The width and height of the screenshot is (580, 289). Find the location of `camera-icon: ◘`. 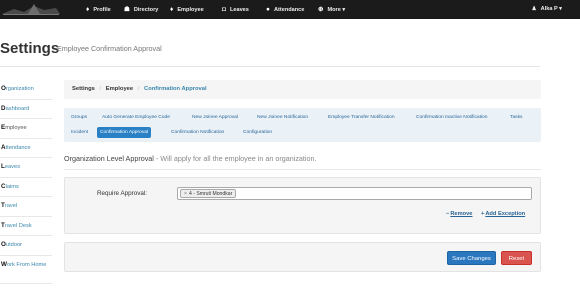

camera-icon: ◘ is located at coordinates (224, 9).